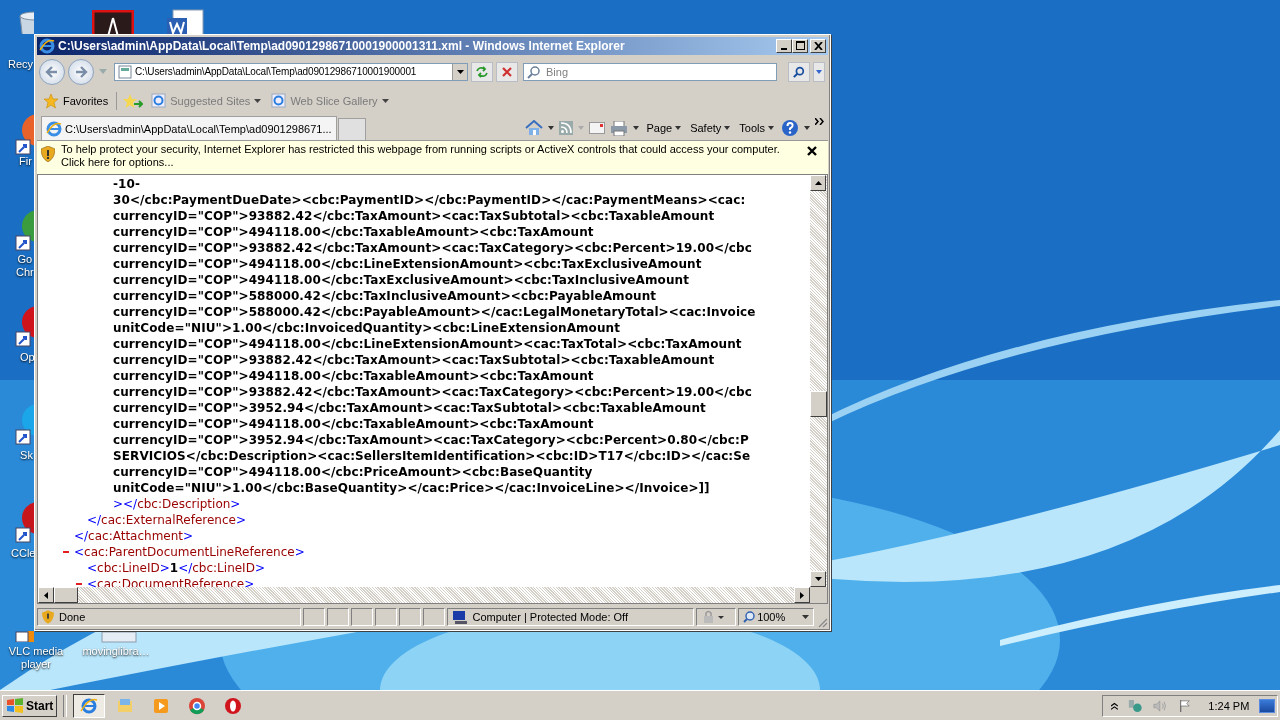 The height and width of the screenshot is (720, 1280). I want to click on zoom-button: 100%, so click(776, 617).